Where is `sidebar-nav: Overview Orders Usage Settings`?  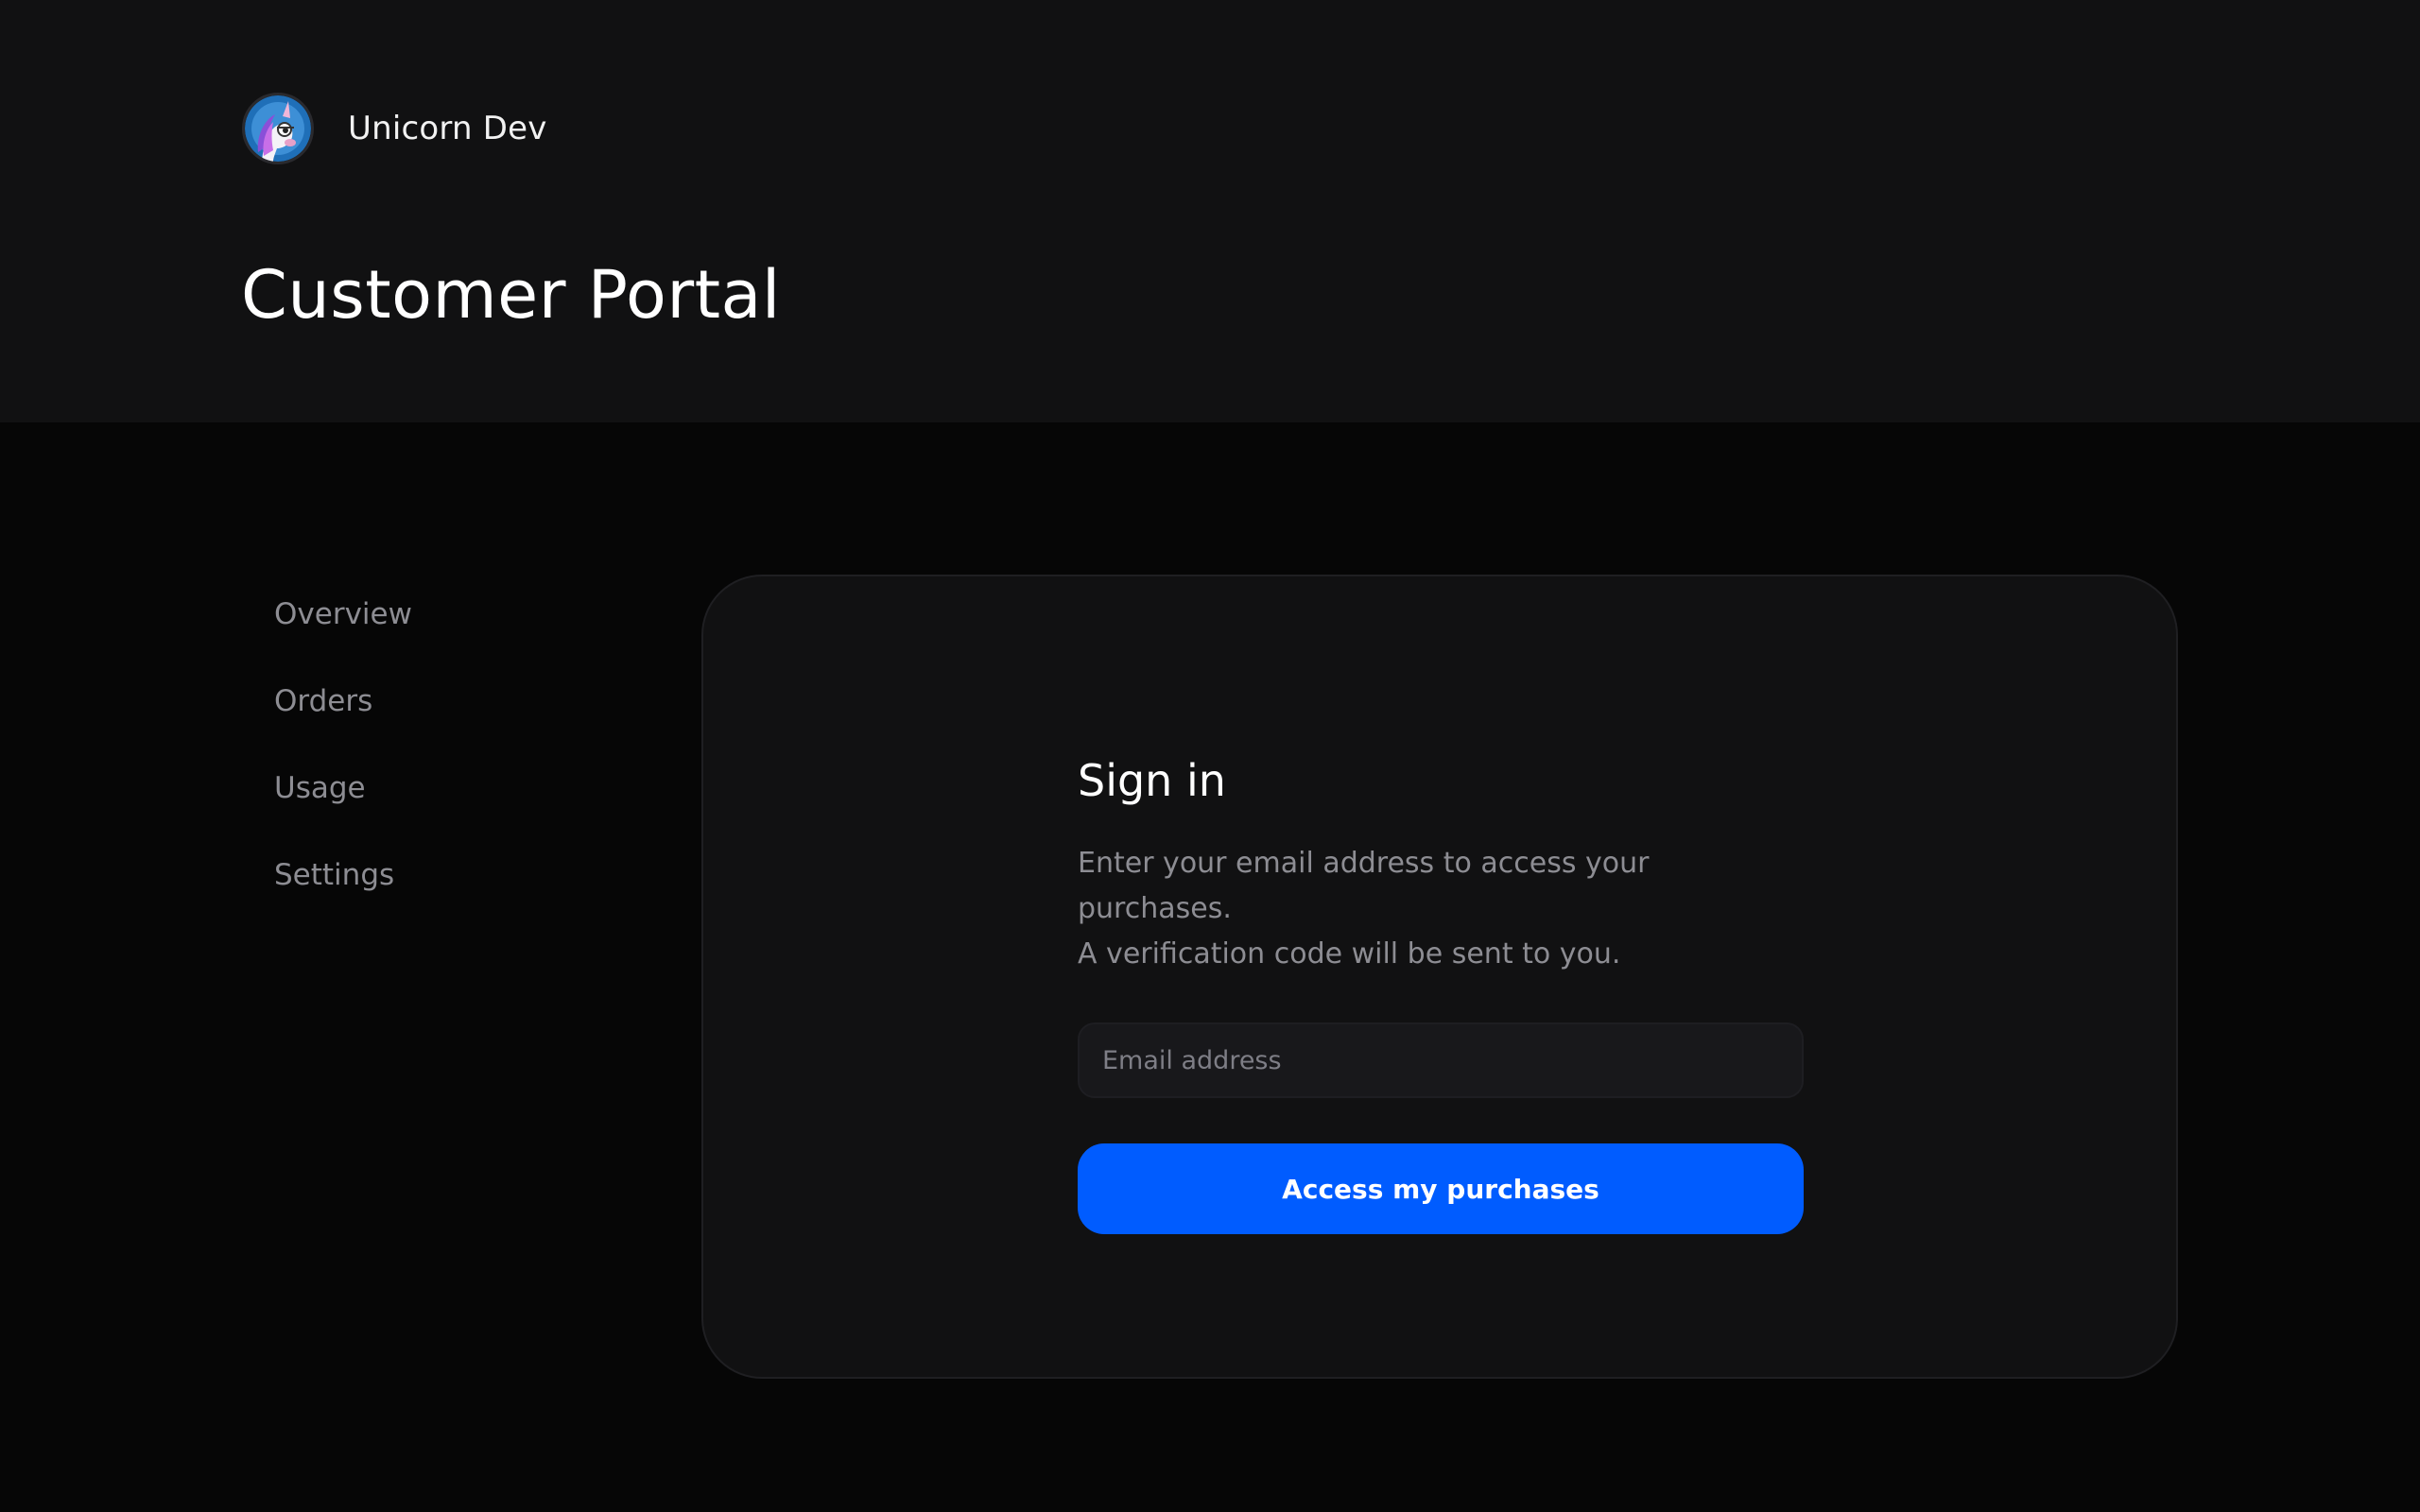 sidebar-nav: Overview Orders Usage Settings is located at coordinates (463, 762).